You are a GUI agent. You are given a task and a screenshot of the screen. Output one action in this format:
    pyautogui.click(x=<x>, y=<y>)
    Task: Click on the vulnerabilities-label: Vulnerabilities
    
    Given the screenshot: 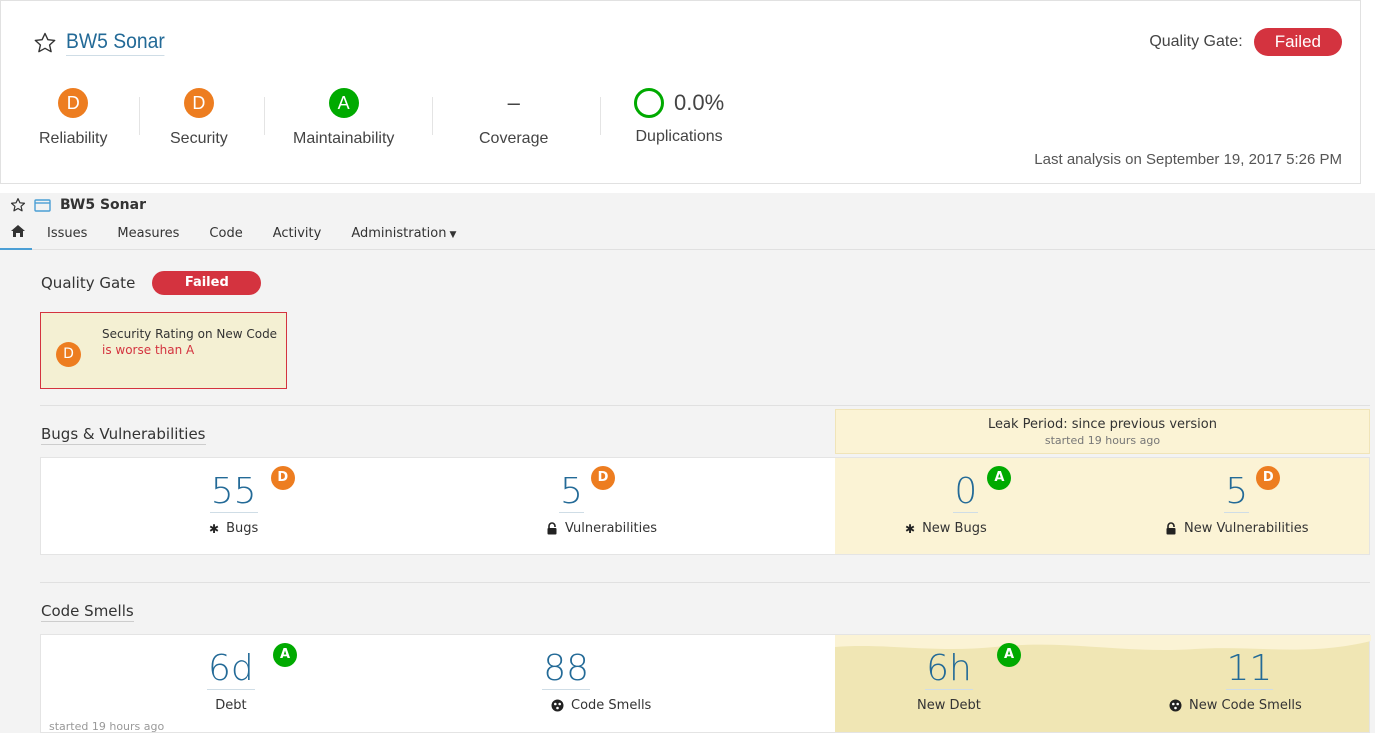 What is the action you would take?
    pyautogui.click(x=611, y=528)
    